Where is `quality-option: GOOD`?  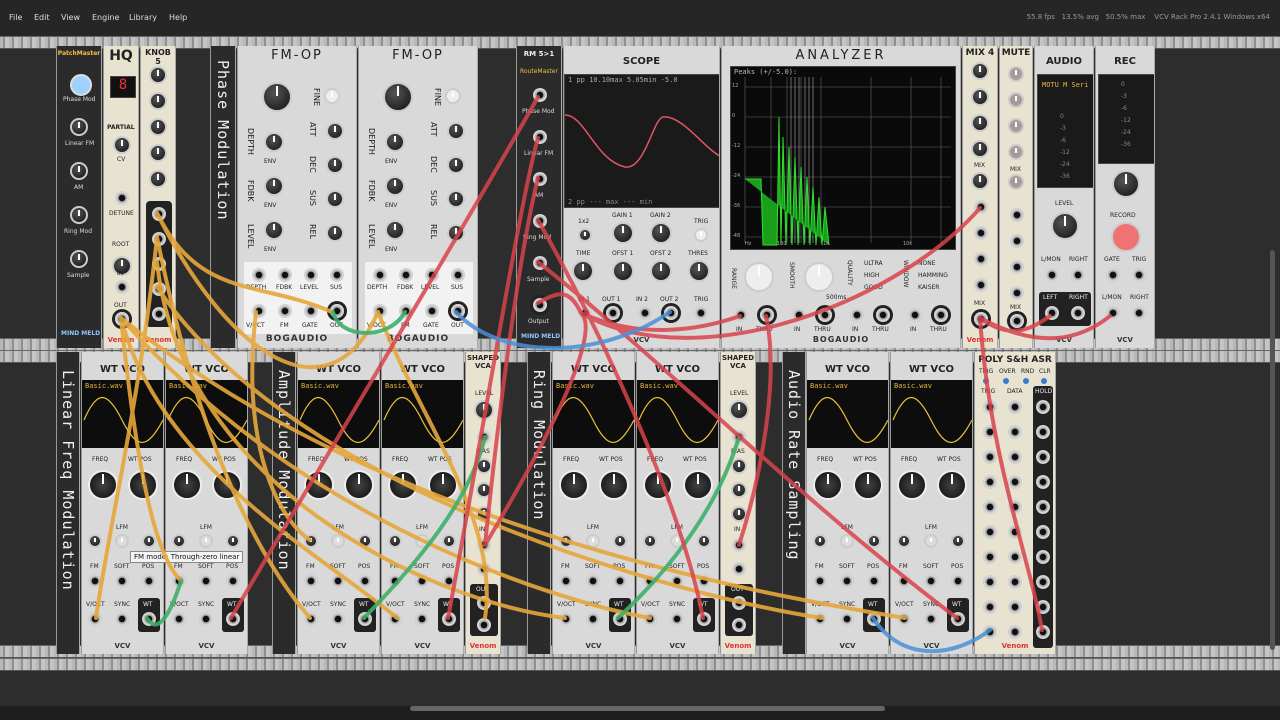
quality-option: GOOD is located at coordinates (873, 287).